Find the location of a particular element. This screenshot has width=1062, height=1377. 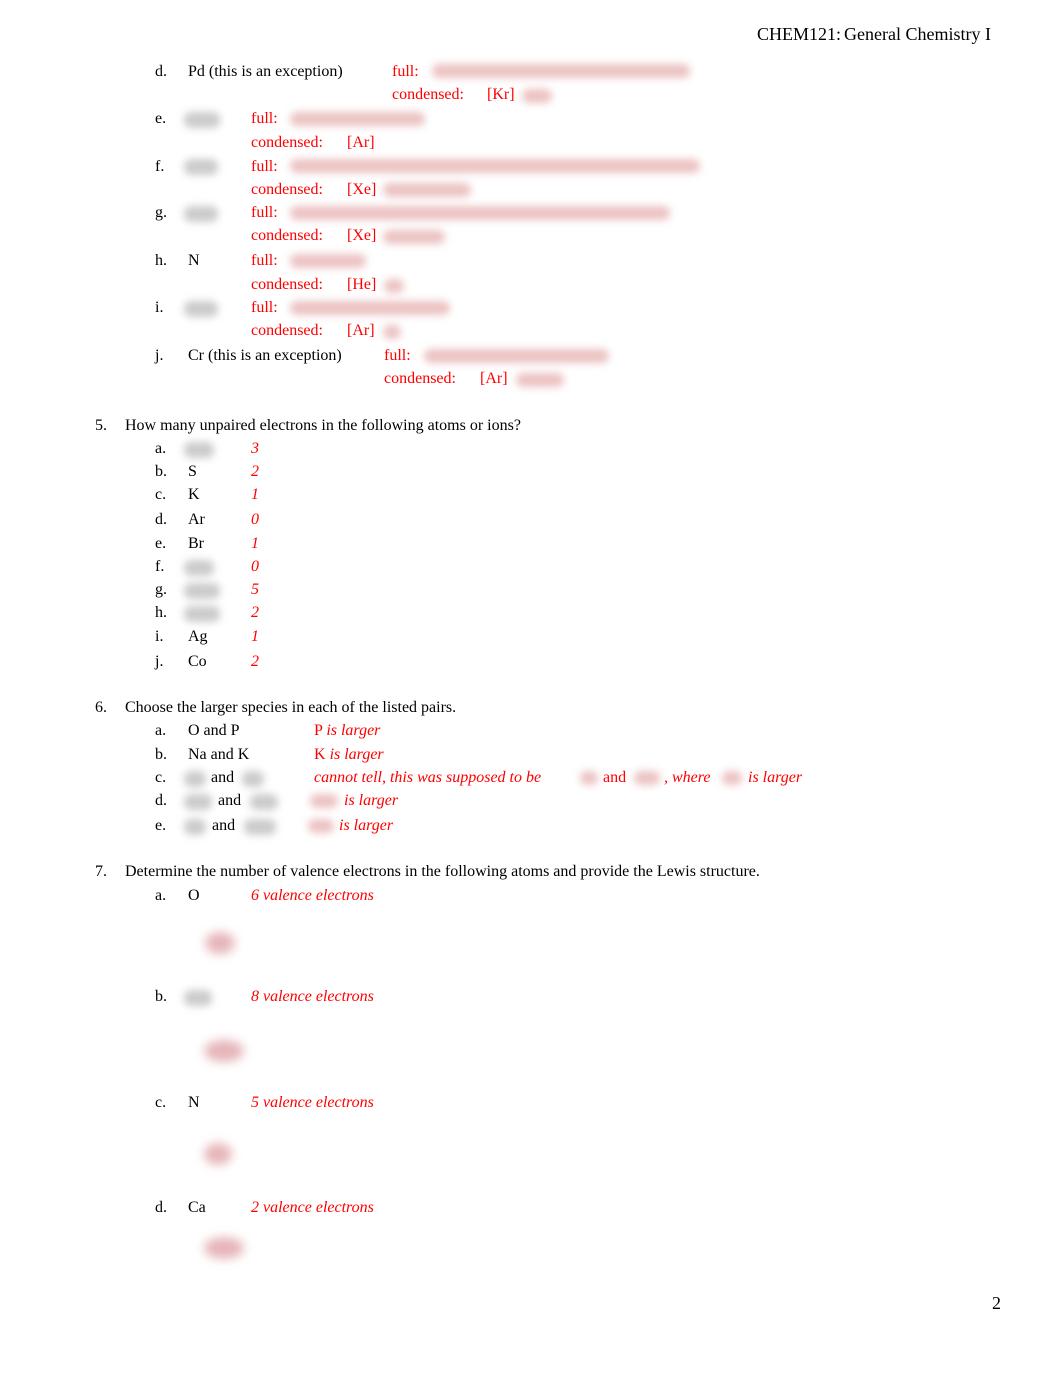

q7-answer: 8 valence electrons is located at coordinates (312, 996).